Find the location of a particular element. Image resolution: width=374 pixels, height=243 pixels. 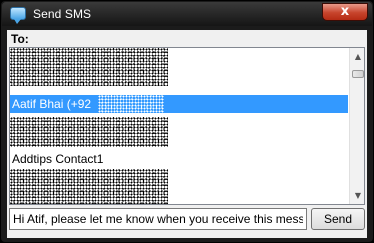

contact-name: Aatif Bhai (+92 is located at coordinates (52, 104).